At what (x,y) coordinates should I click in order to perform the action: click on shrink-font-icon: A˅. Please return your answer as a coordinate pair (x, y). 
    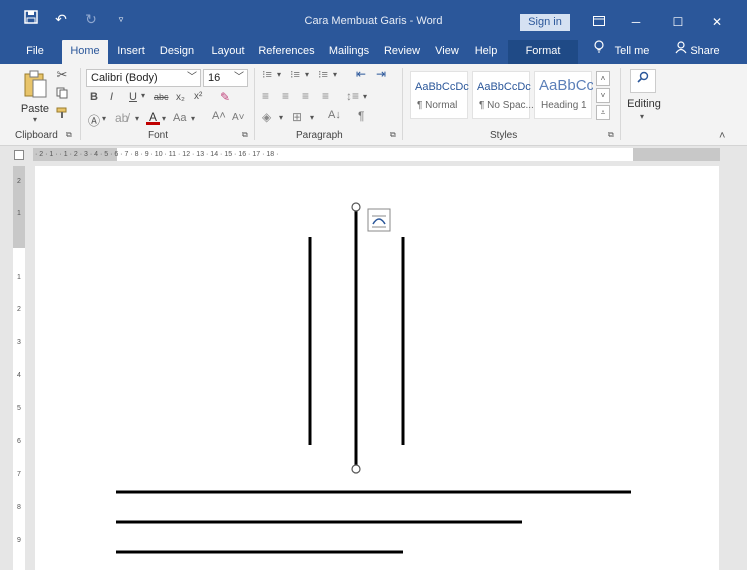
    Looking at the image, I should click on (238, 117).